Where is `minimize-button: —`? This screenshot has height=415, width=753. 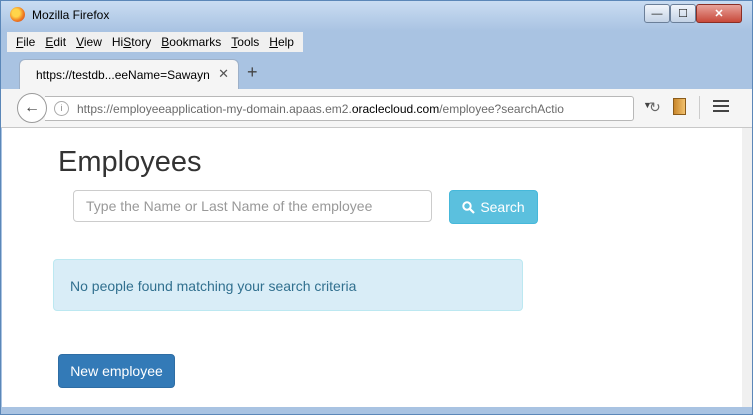
minimize-button: — is located at coordinates (657, 13).